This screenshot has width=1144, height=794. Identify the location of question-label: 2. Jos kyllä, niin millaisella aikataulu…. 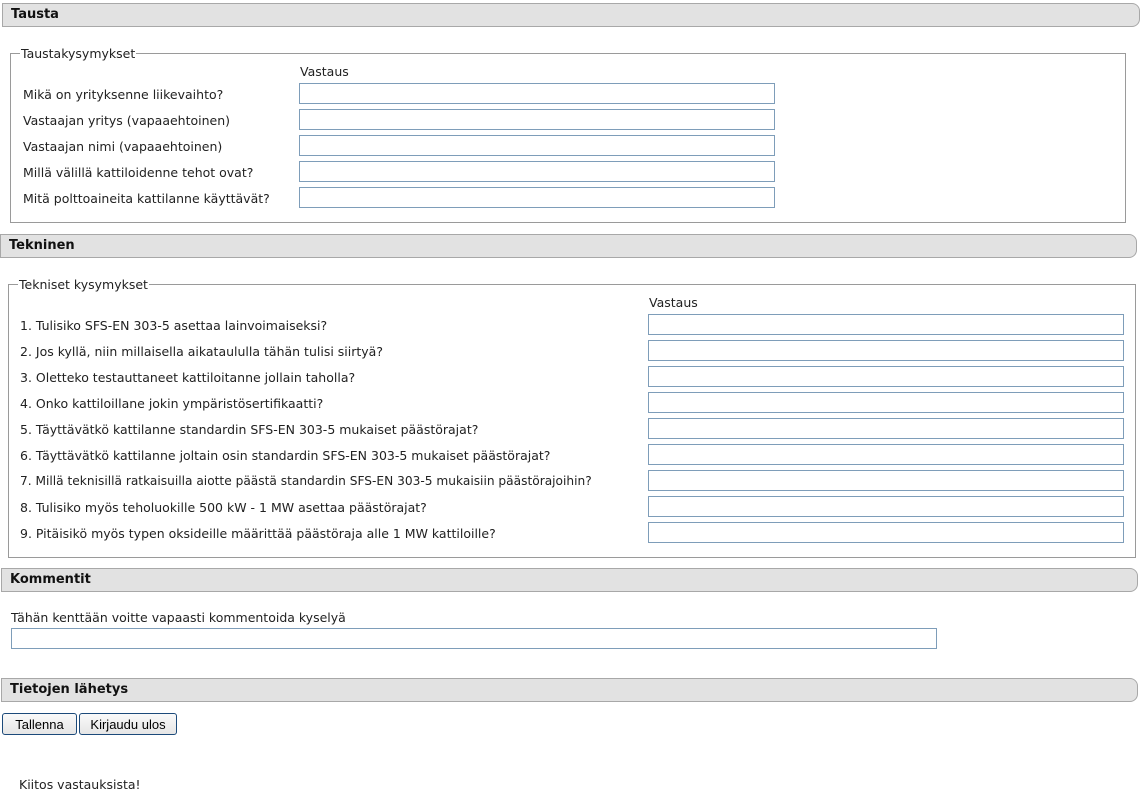
(201, 351).